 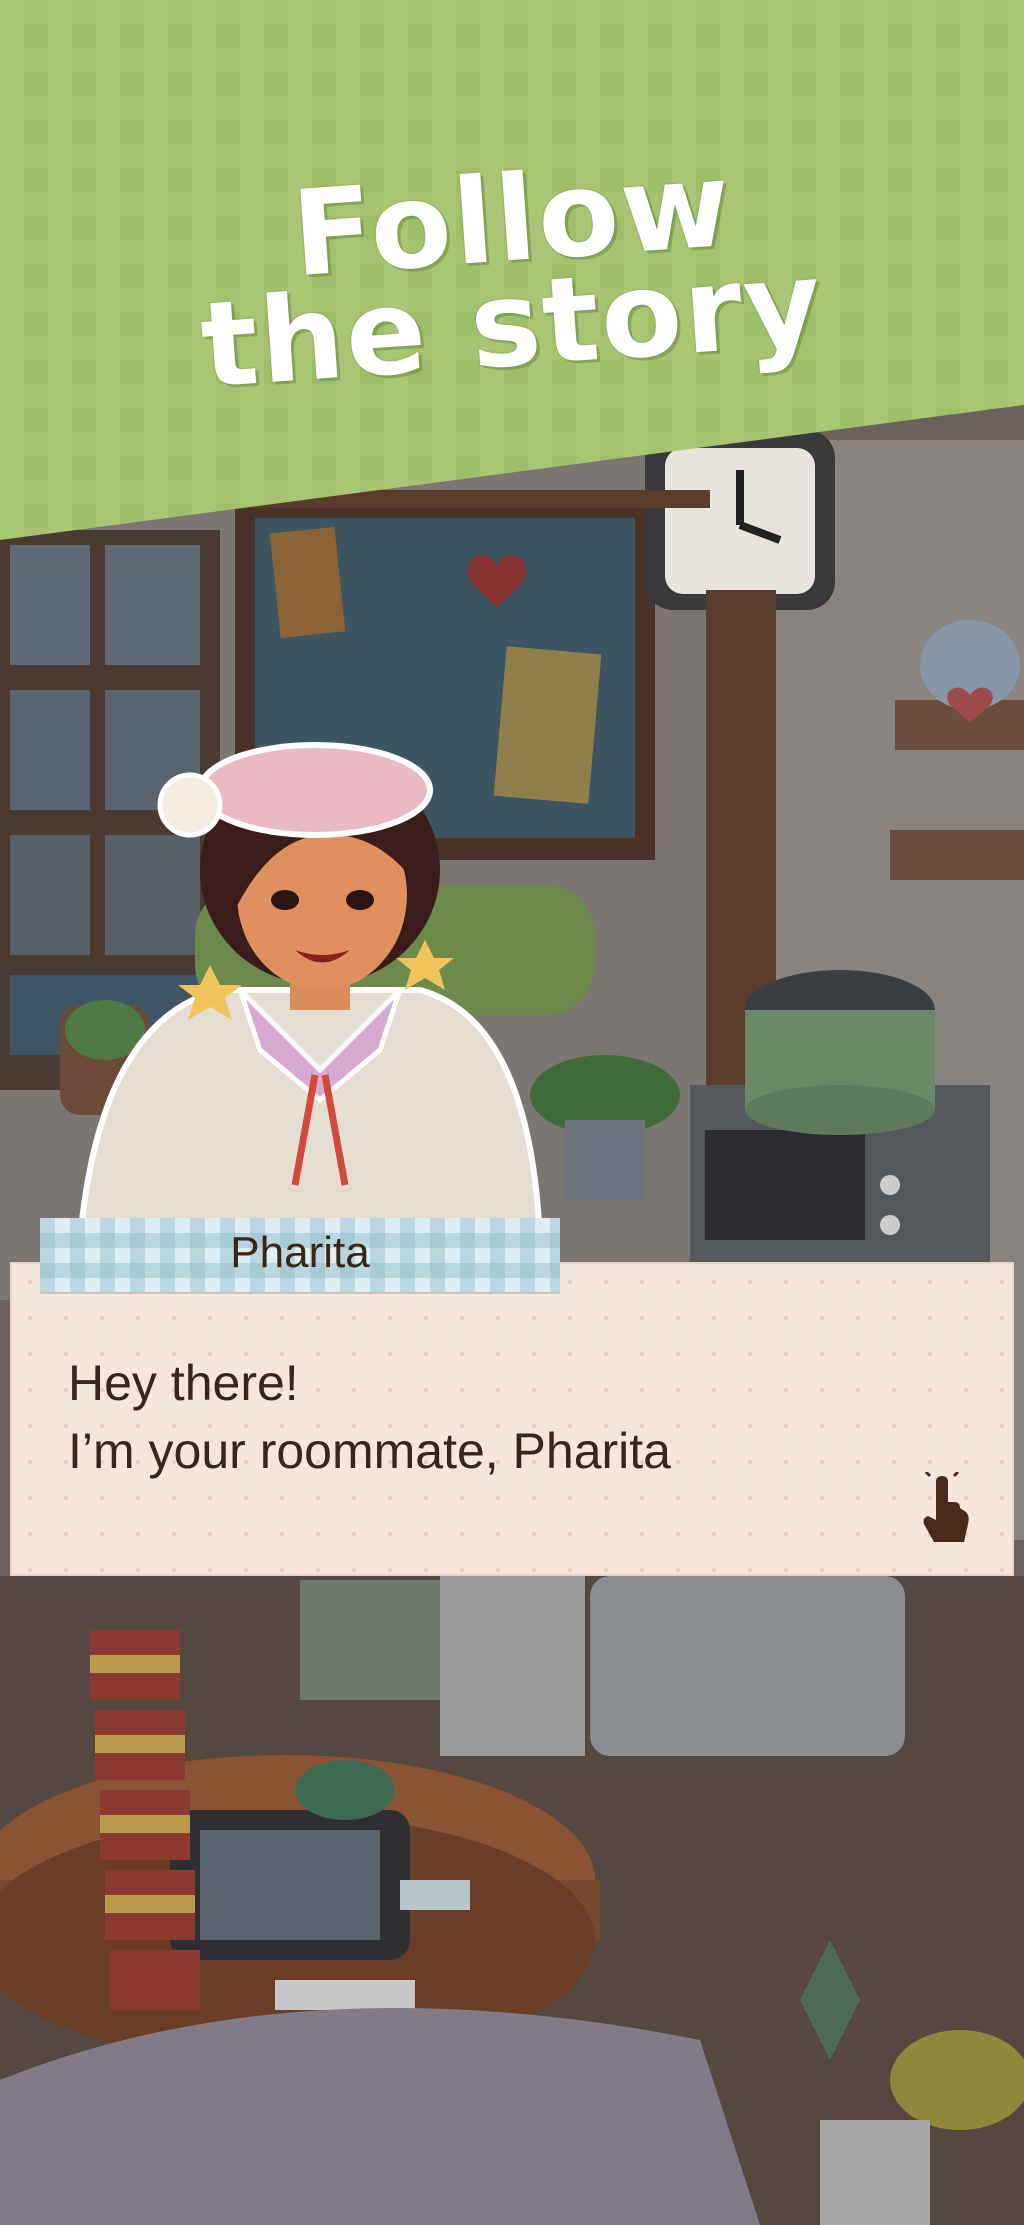 I want to click on speaker-nametag: Pharita, so click(x=300, y=1255).